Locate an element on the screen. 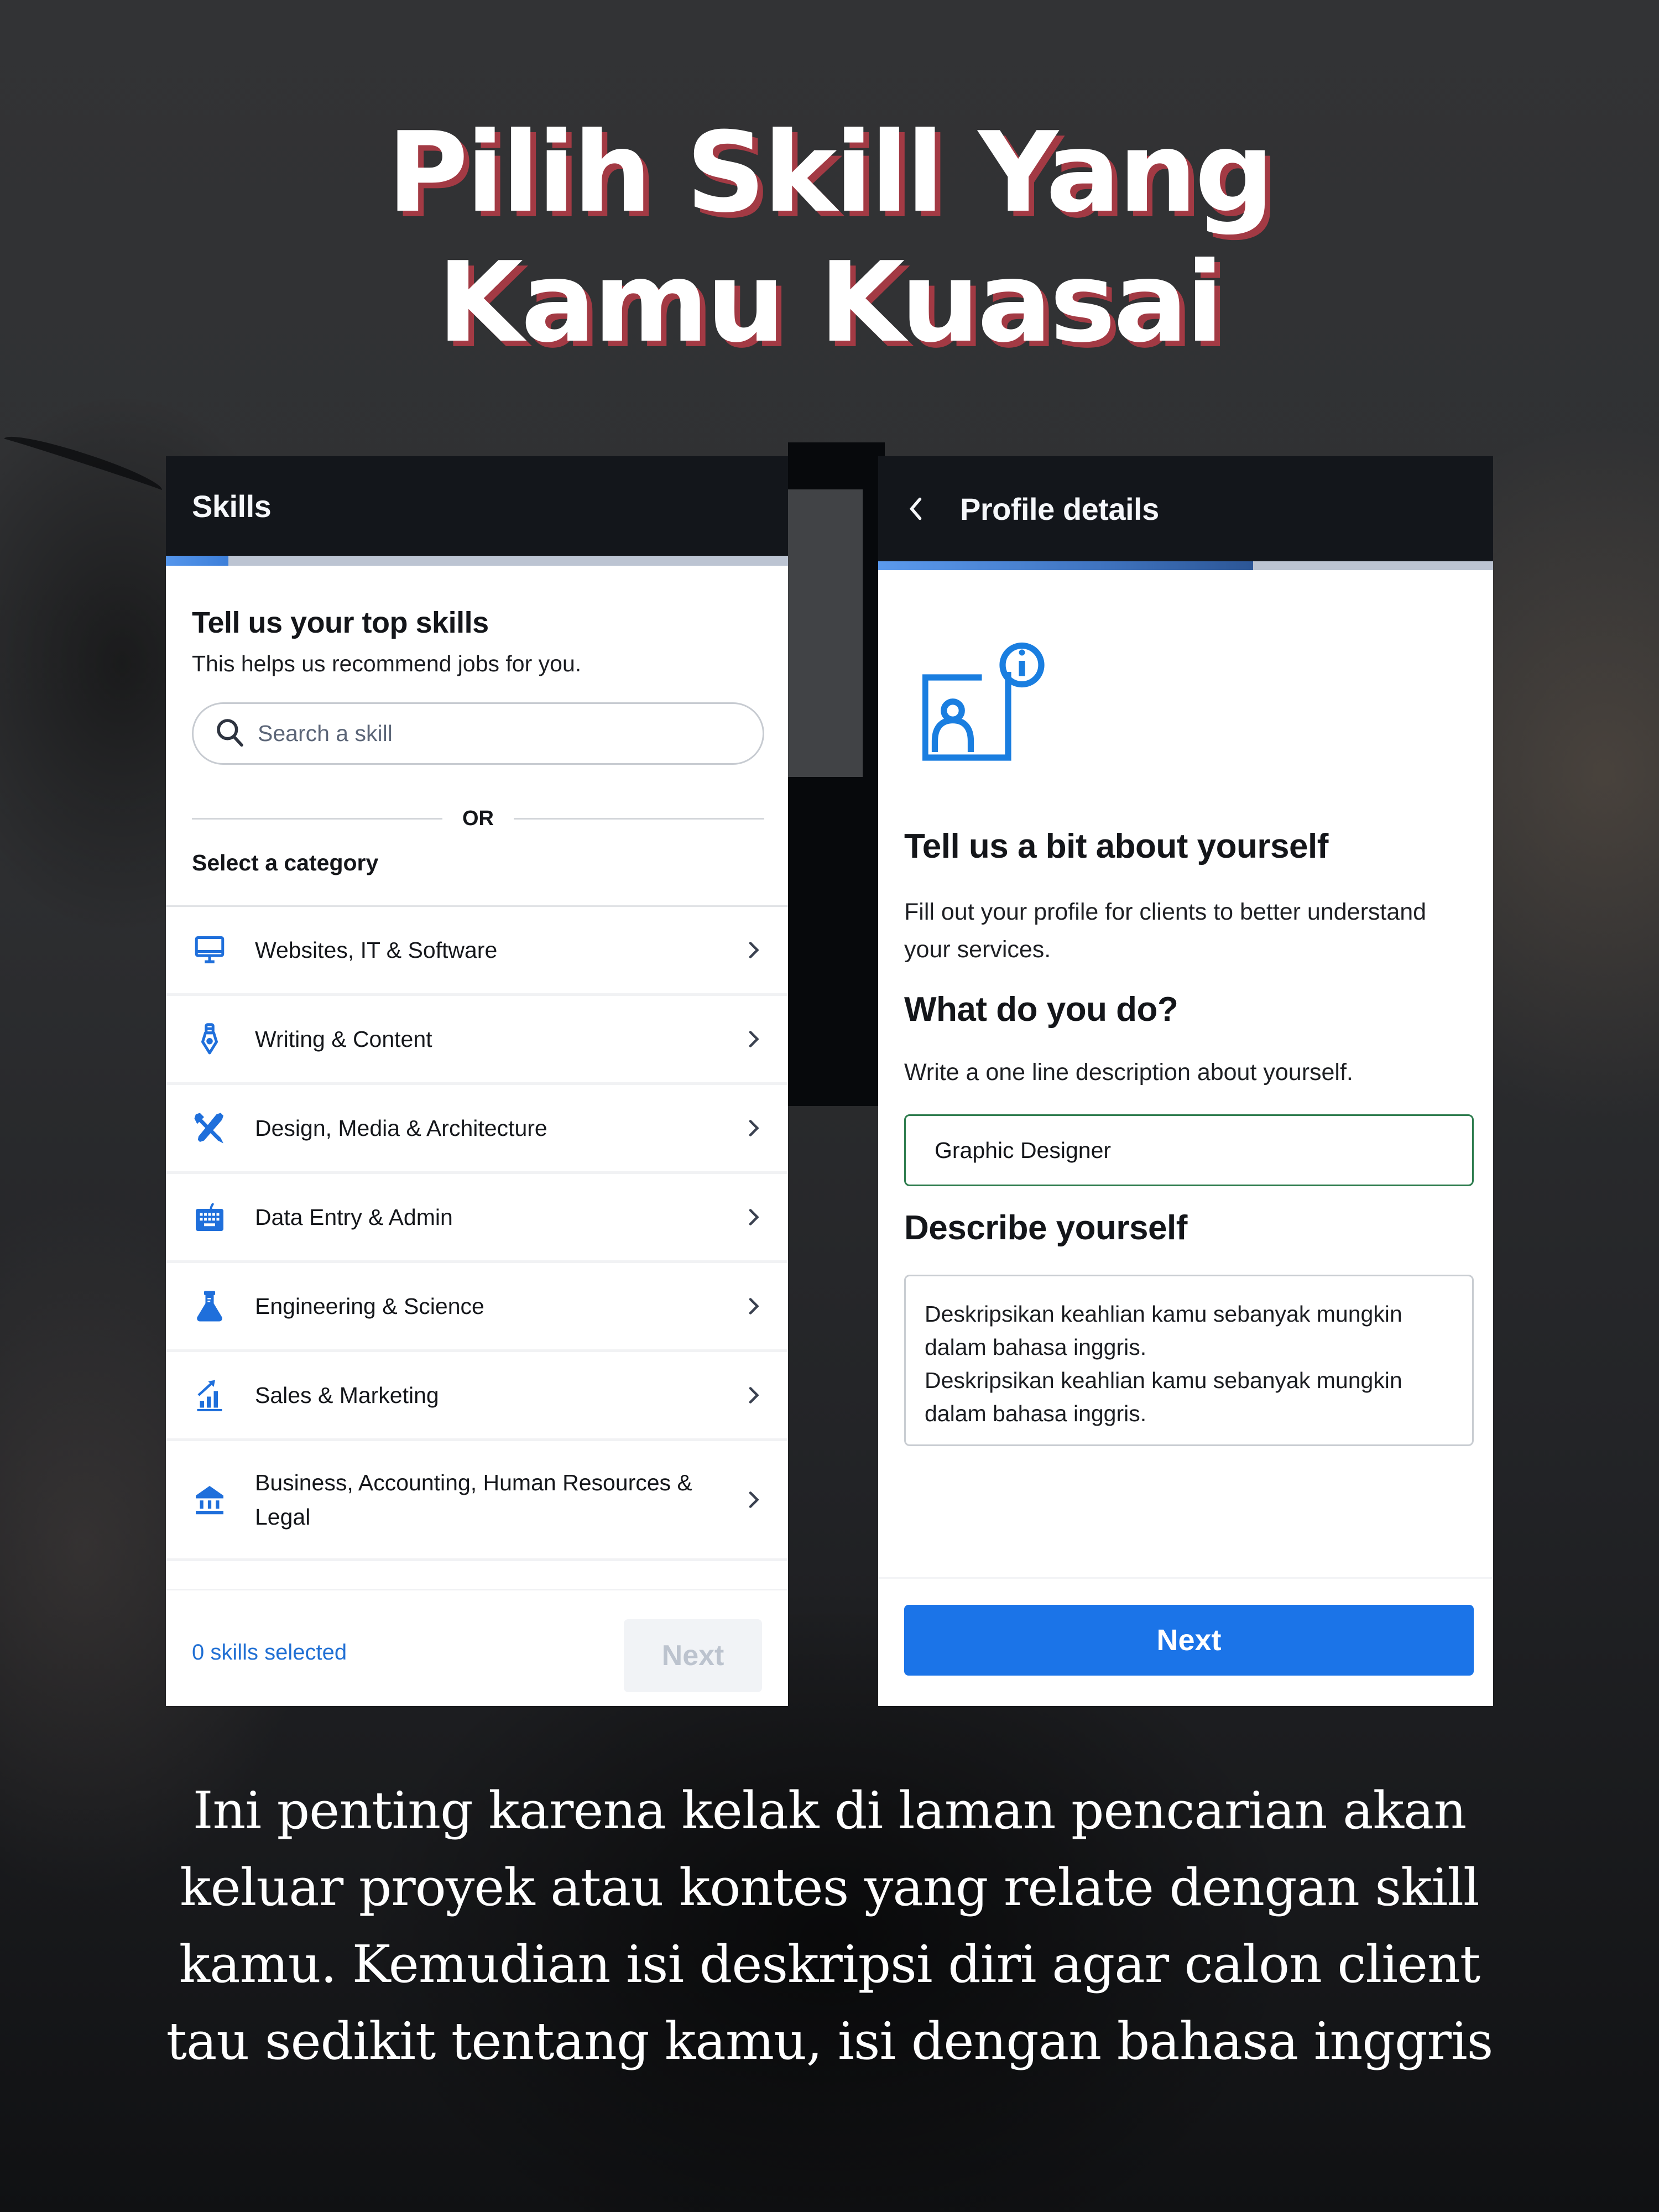  headline-line-2: Kamu Kuasai is located at coordinates (831, 302).